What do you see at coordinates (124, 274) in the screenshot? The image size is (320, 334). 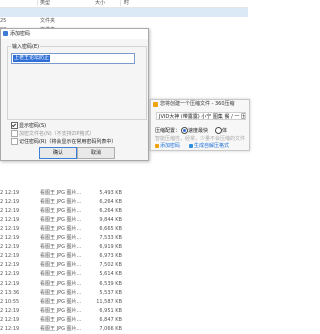 I see `table-row: 2 12:19 看图王 JPG 图片... 5,614 KB` at bounding box center [124, 274].